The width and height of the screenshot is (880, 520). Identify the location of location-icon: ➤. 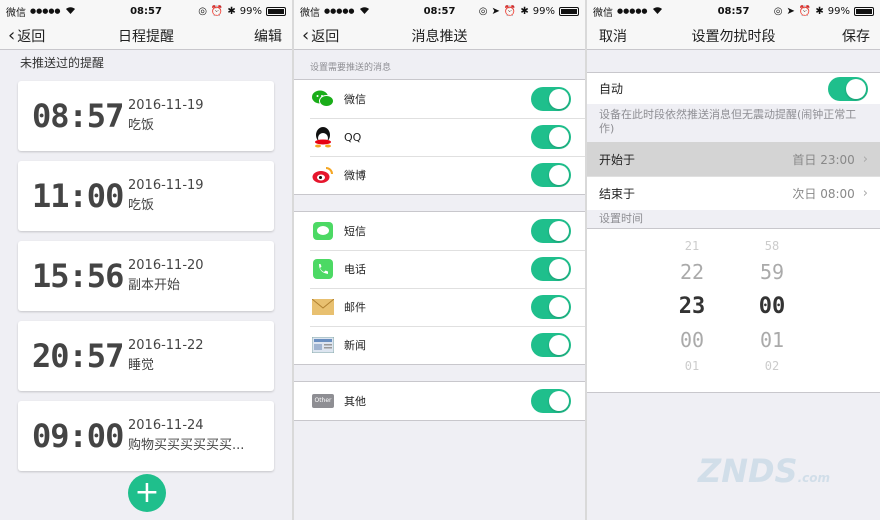
(790, 11).